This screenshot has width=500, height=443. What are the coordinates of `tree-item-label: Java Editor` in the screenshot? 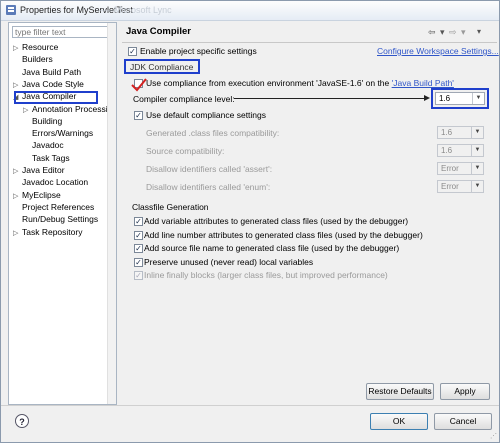 It's located at (43, 170).